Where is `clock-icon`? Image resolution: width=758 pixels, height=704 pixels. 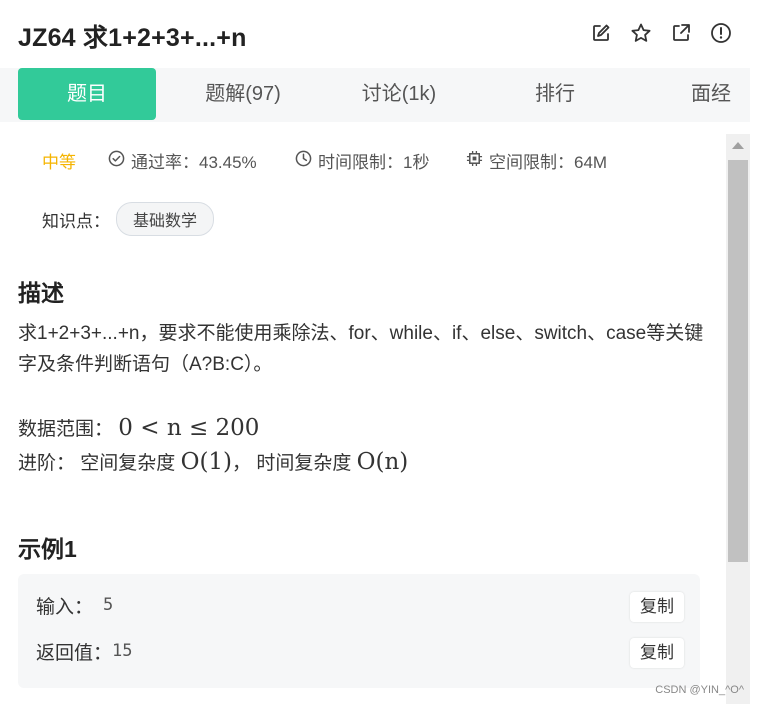
clock-icon is located at coordinates (303, 161).